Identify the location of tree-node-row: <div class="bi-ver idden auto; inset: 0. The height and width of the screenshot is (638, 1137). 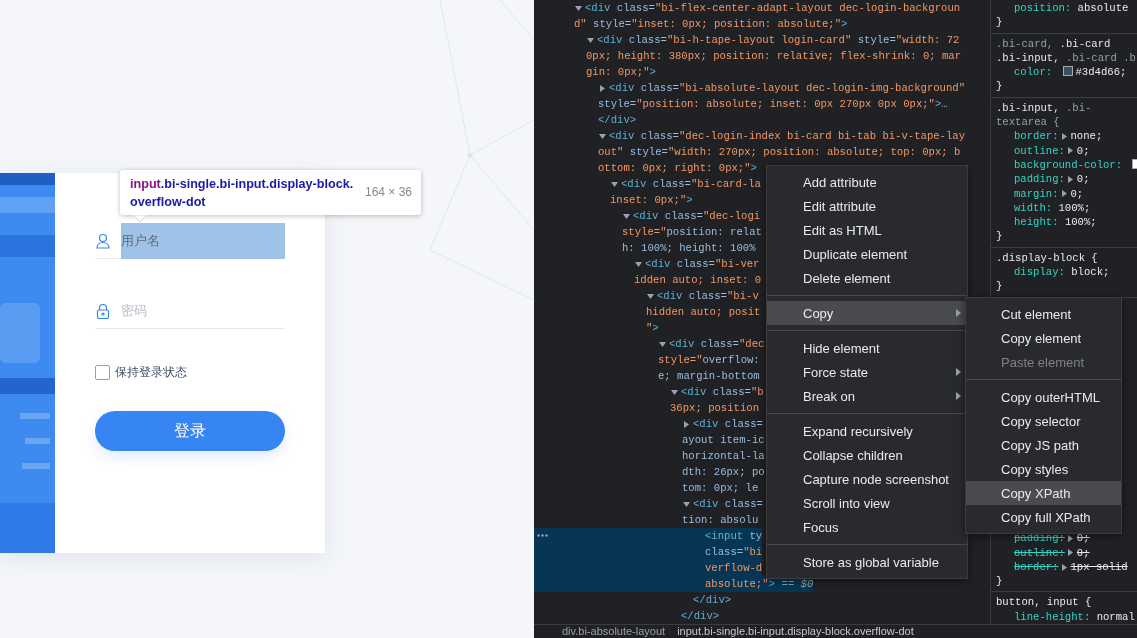
(648, 272).